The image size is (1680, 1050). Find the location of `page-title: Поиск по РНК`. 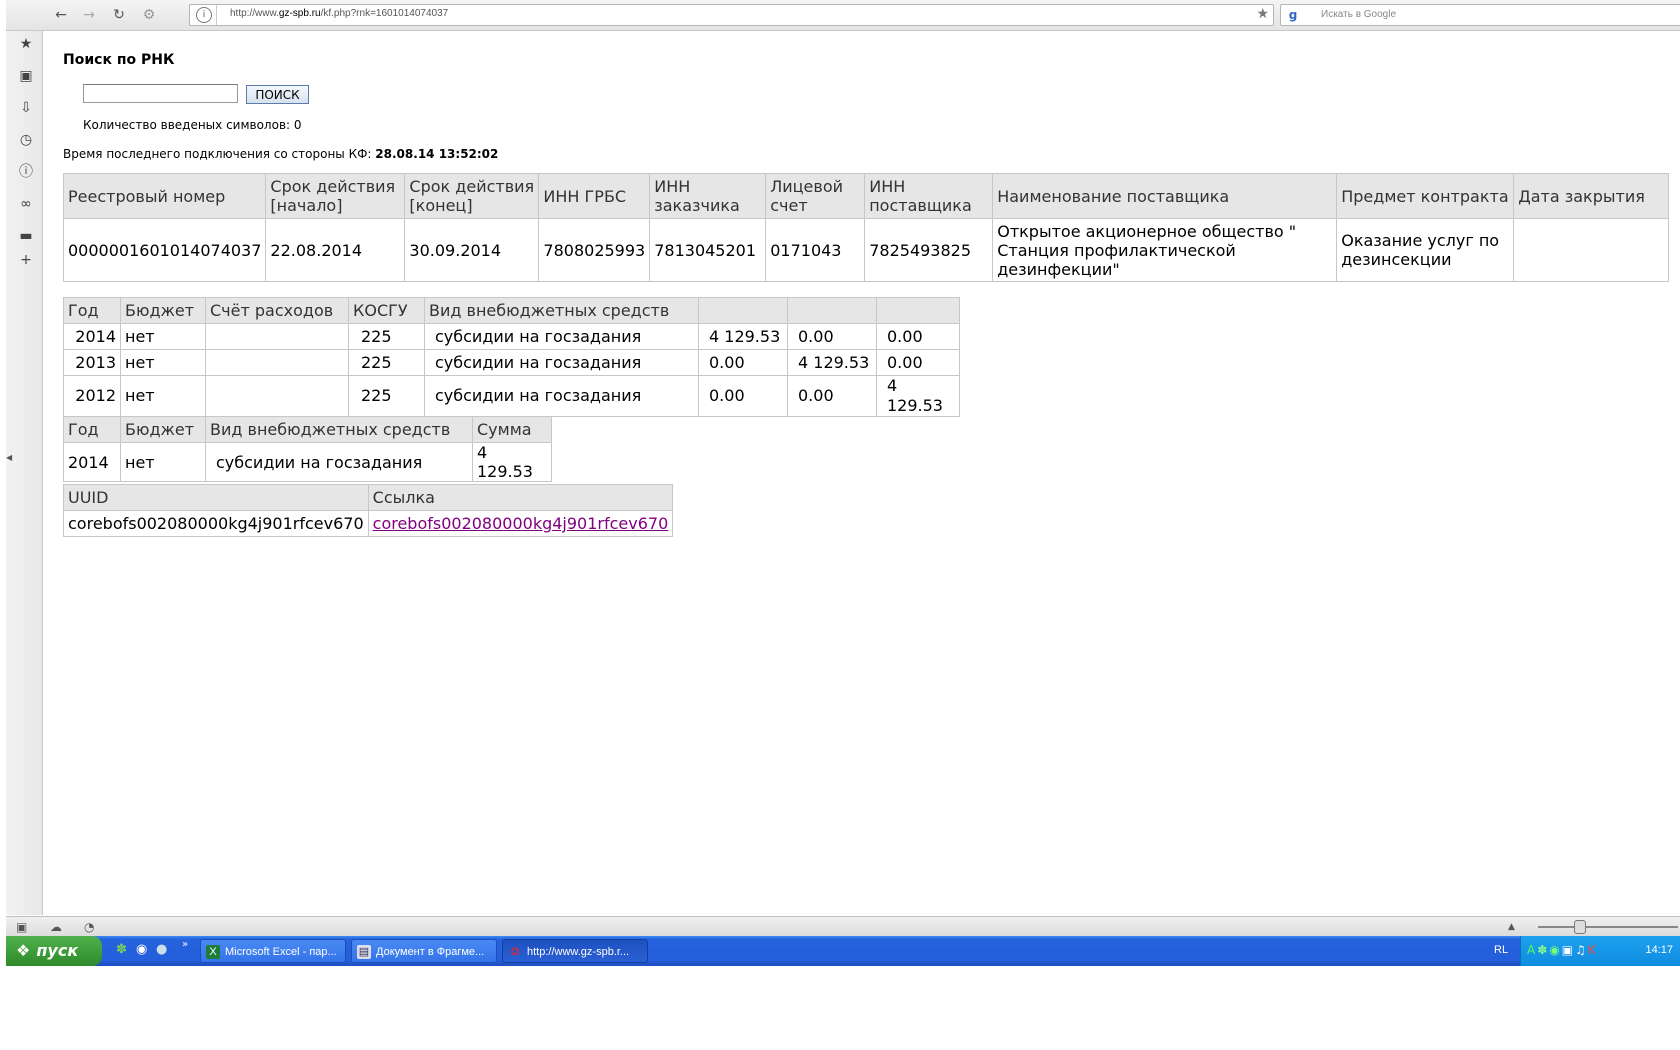

page-title: Поиск по РНК is located at coordinates (119, 60).